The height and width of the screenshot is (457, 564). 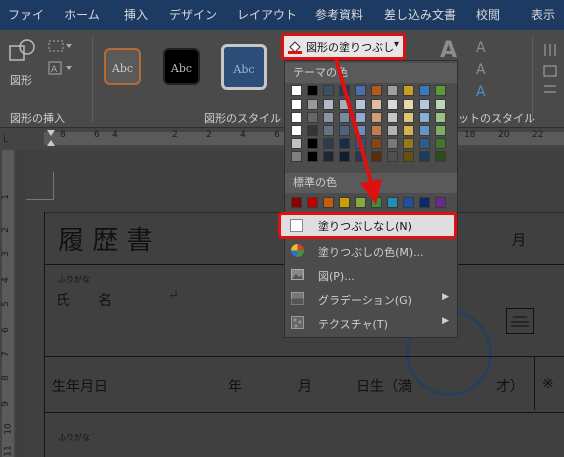 What do you see at coordinates (74, 279) in the screenshot?
I see `furigana-label: ふりがな` at bounding box center [74, 279].